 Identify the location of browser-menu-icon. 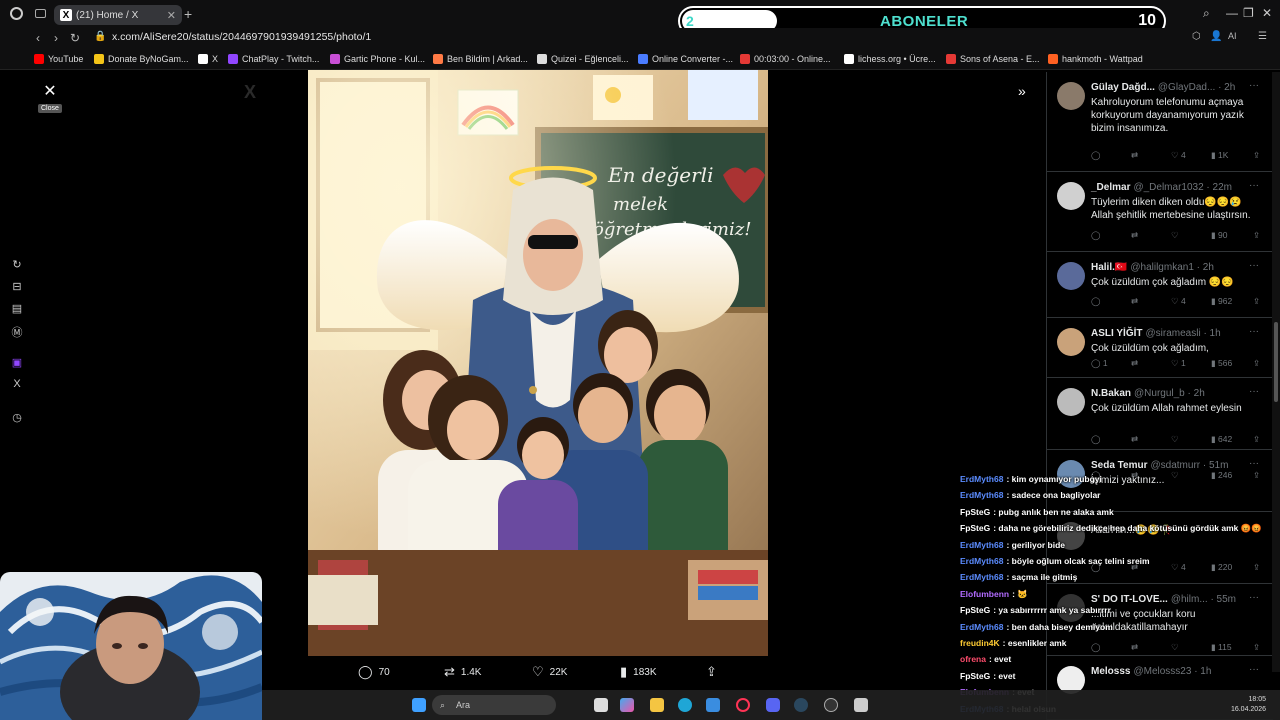
(16, 13).